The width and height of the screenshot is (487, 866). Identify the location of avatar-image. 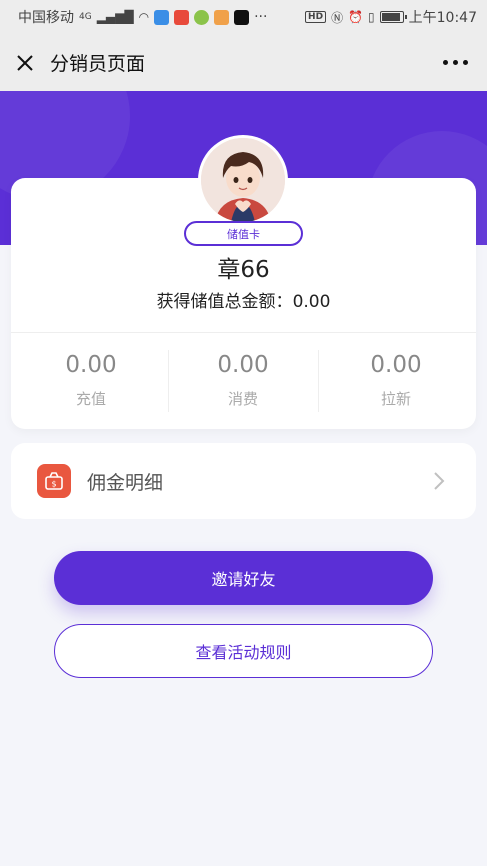
(243, 180).